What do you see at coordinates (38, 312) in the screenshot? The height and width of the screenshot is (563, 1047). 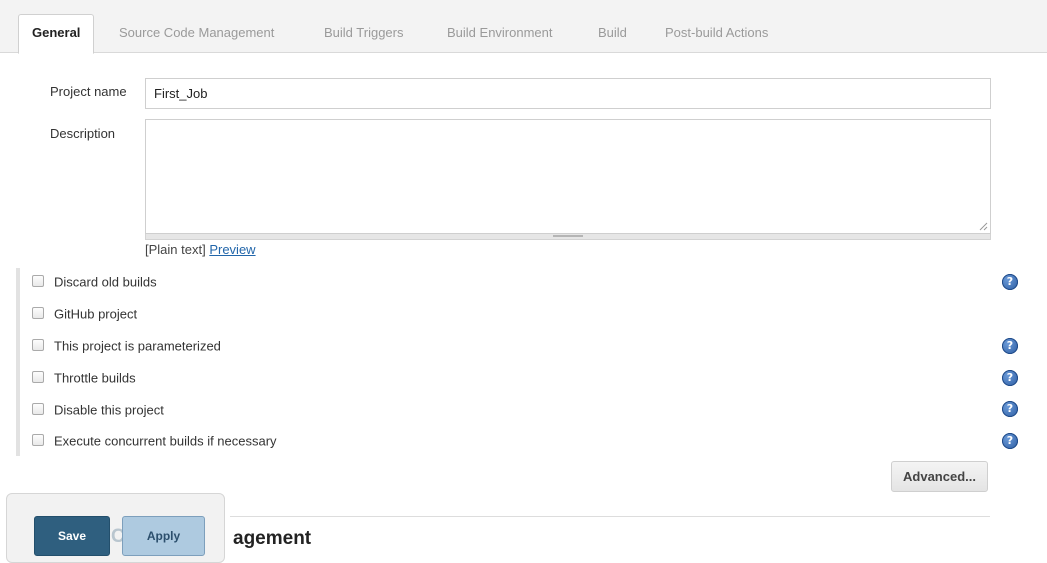 I see `github-project-checkbox` at bounding box center [38, 312].